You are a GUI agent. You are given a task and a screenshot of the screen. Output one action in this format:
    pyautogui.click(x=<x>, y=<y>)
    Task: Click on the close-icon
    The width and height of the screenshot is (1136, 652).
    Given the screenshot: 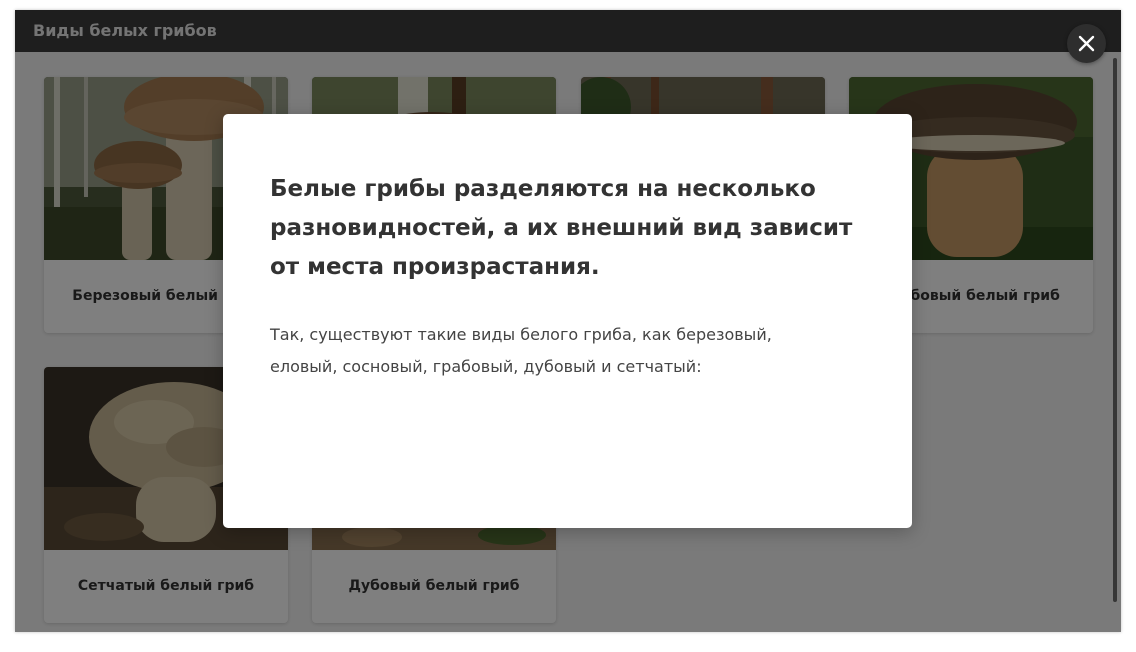 What is the action you would take?
    pyautogui.click(x=1086, y=43)
    